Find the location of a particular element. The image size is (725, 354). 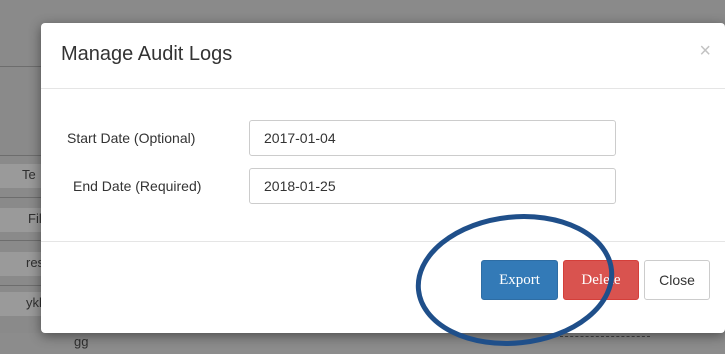

backdrop-bottom-text: gg is located at coordinates (81, 341).